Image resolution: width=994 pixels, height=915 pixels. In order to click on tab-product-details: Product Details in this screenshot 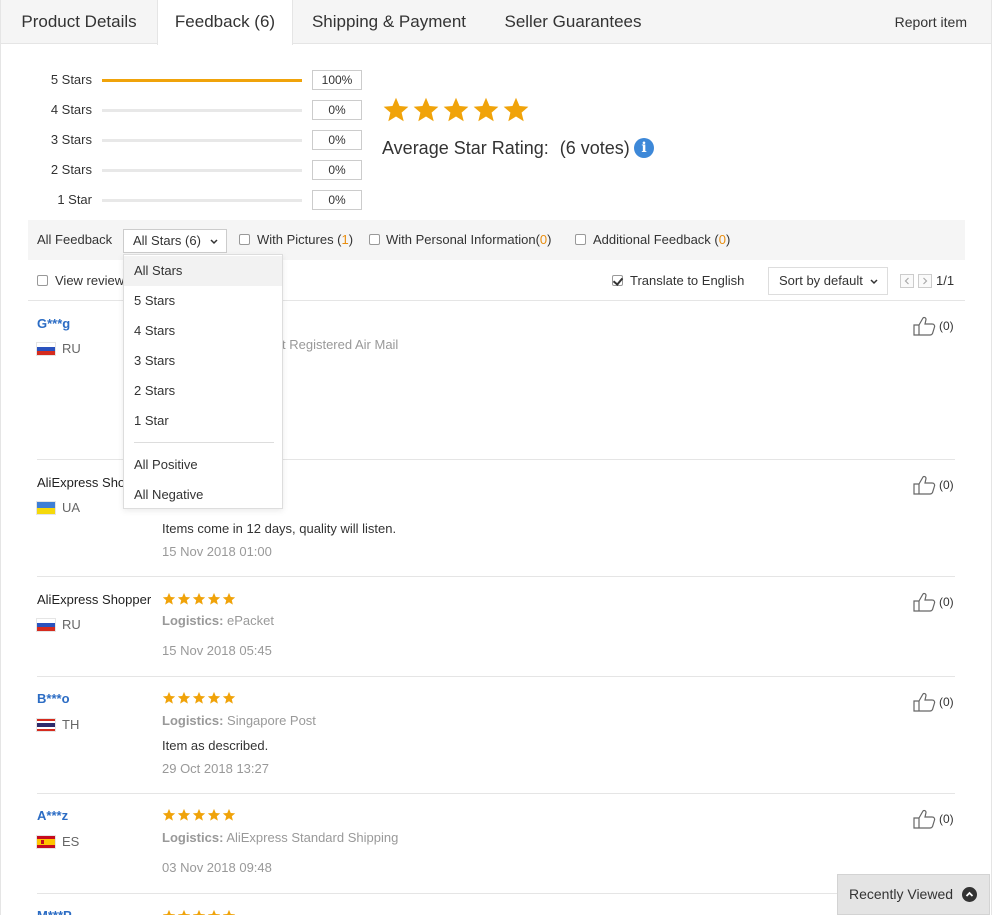, I will do `click(79, 22)`.